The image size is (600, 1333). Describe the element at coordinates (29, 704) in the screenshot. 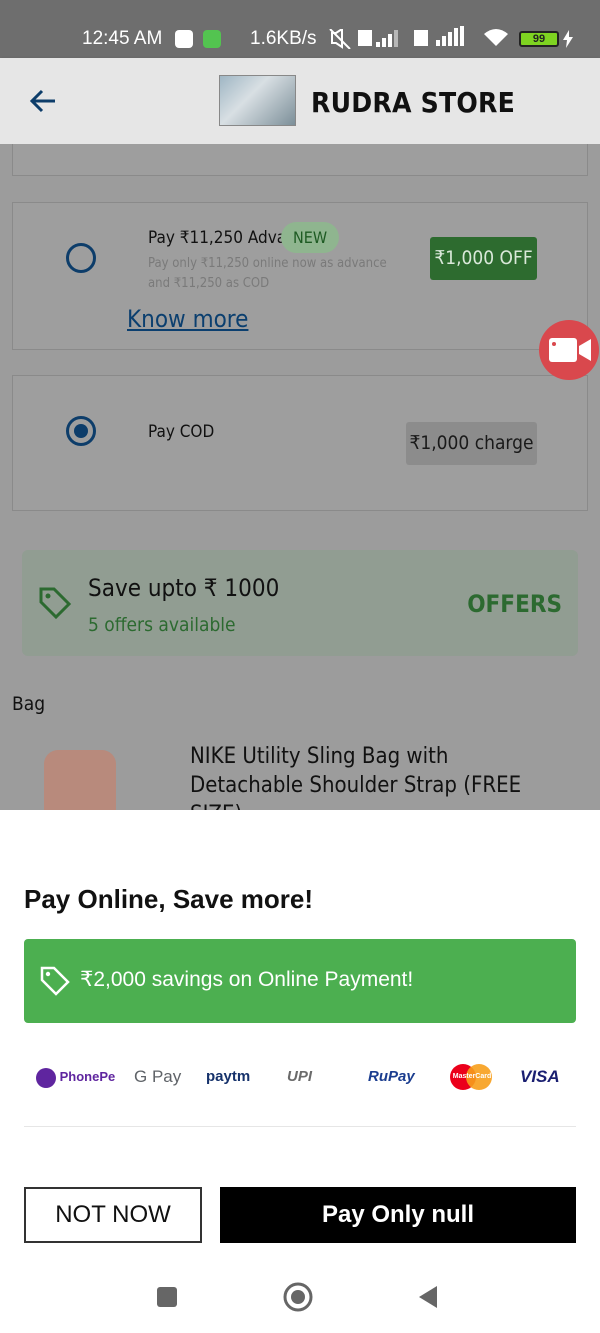

I see `bag-section-label: Bag` at that location.